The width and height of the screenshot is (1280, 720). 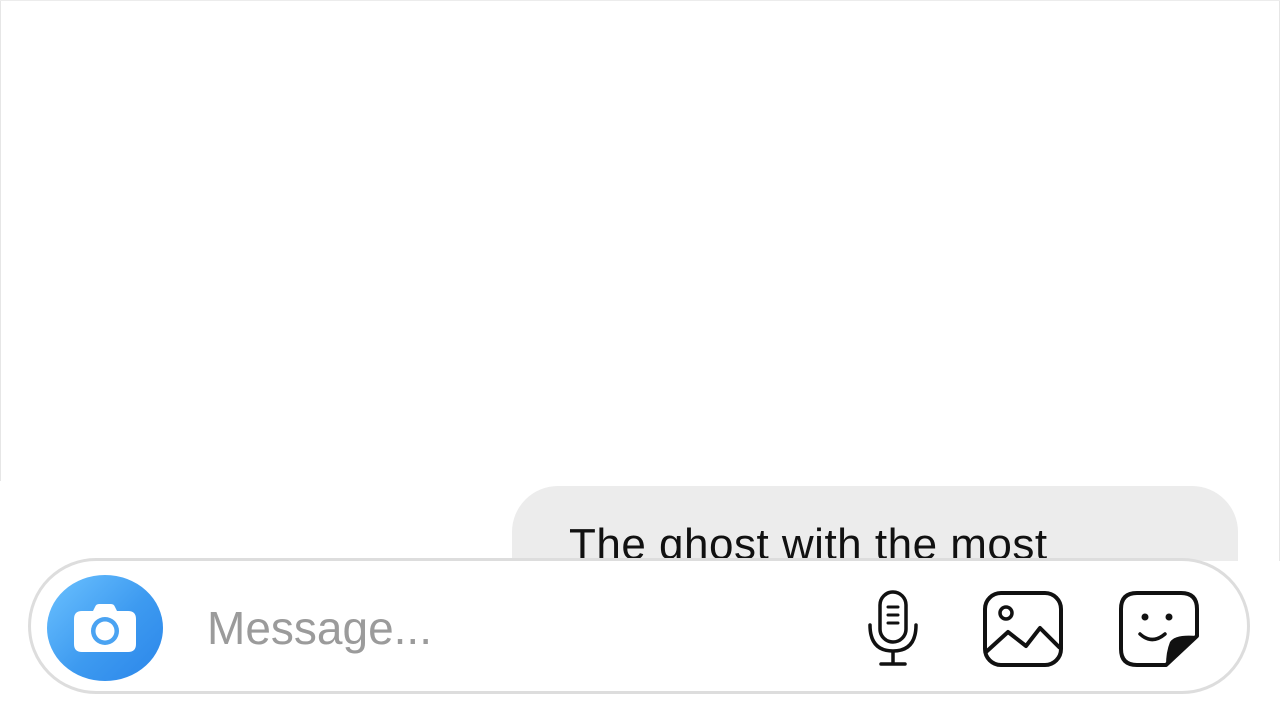 I want to click on microphone-icon, so click(x=893, y=628).